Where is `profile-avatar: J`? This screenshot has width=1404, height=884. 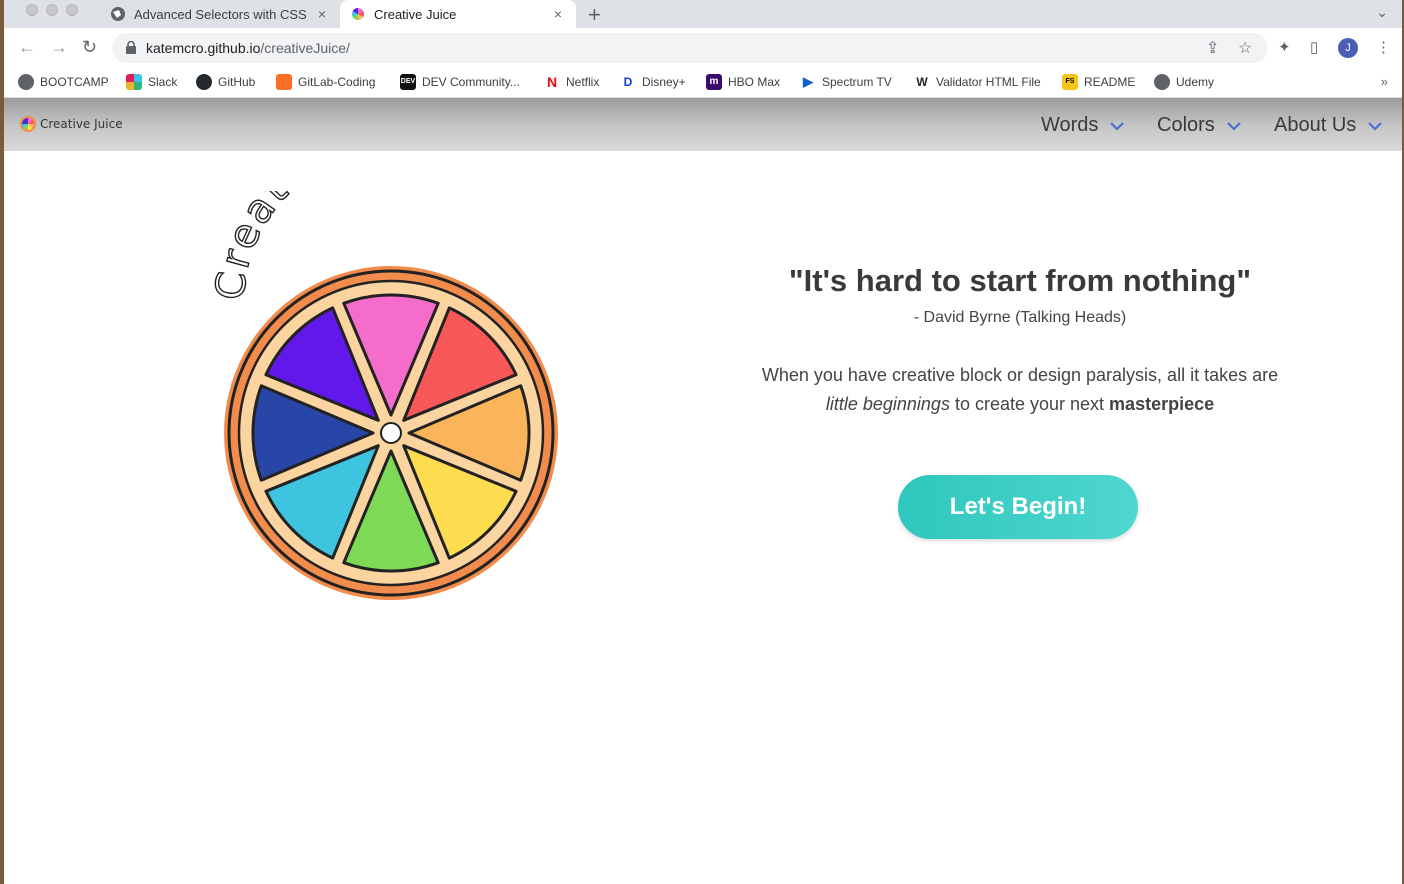 profile-avatar: J is located at coordinates (1348, 48).